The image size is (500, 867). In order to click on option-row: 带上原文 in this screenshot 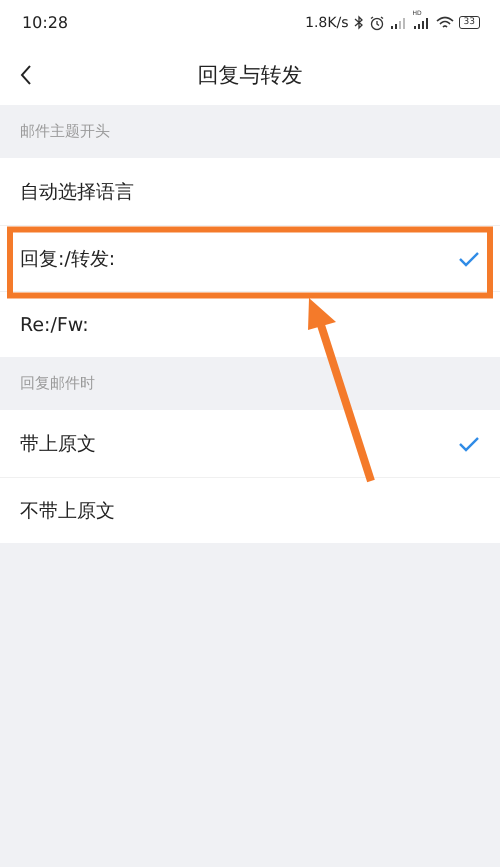, I will do `click(250, 444)`.